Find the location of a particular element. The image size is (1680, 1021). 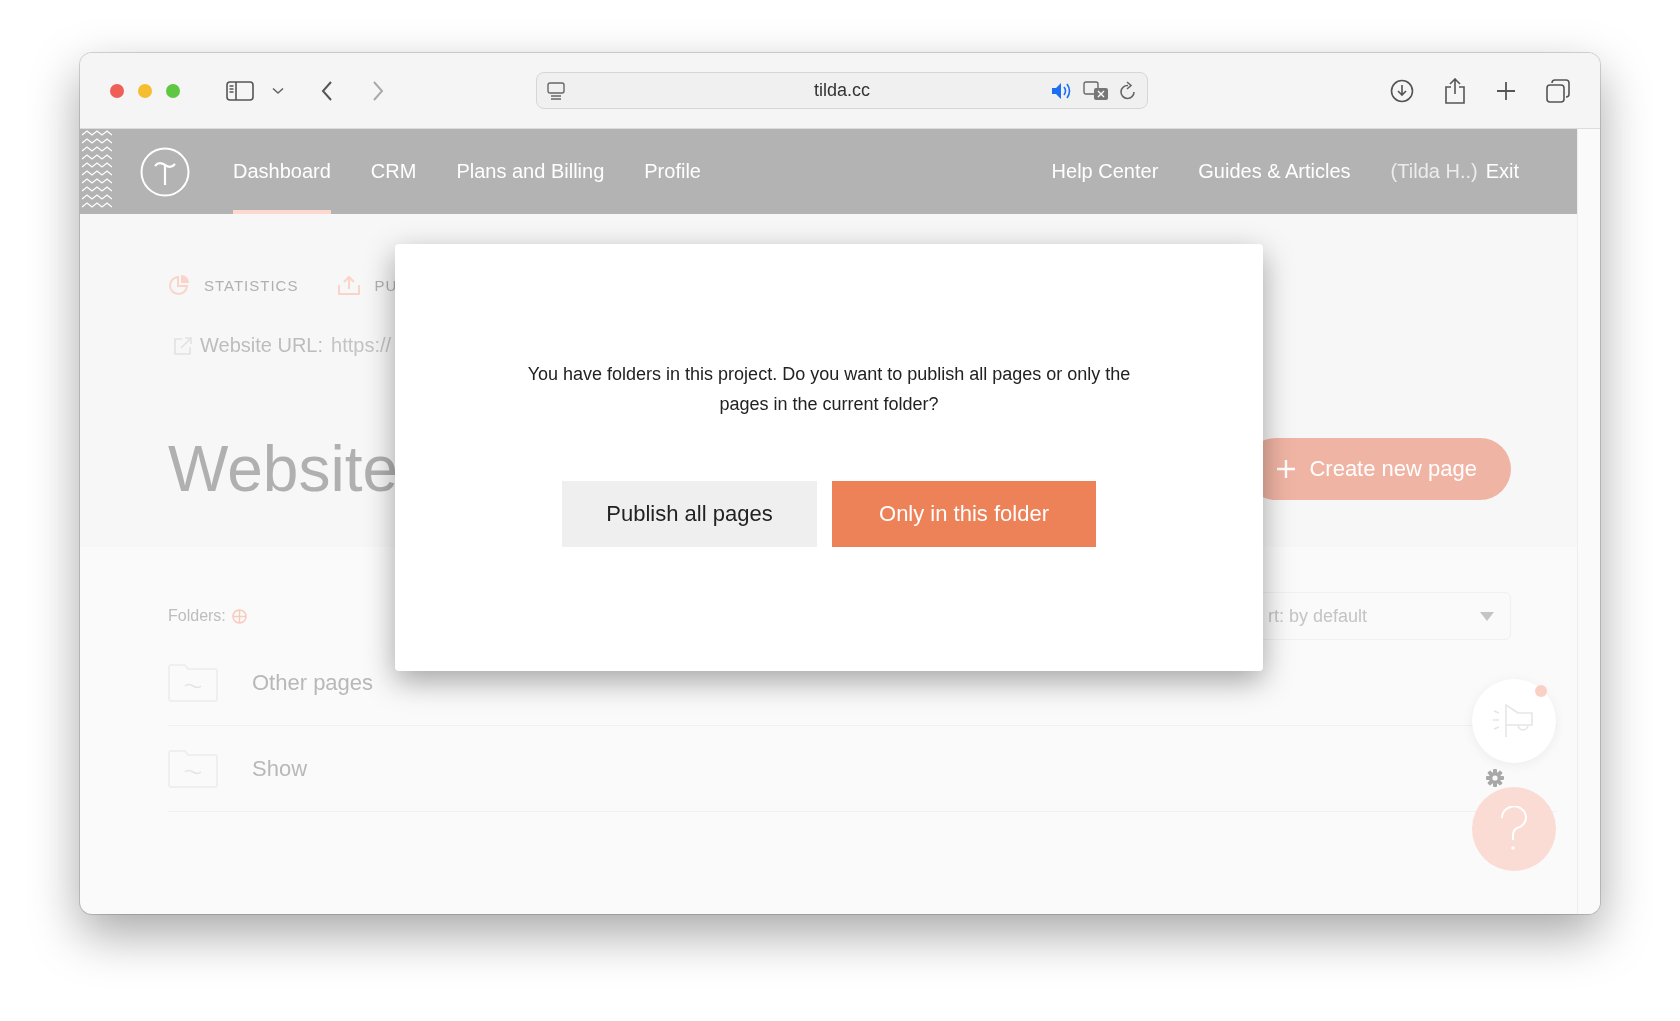

plus-icon is located at coordinates (1286, 469).